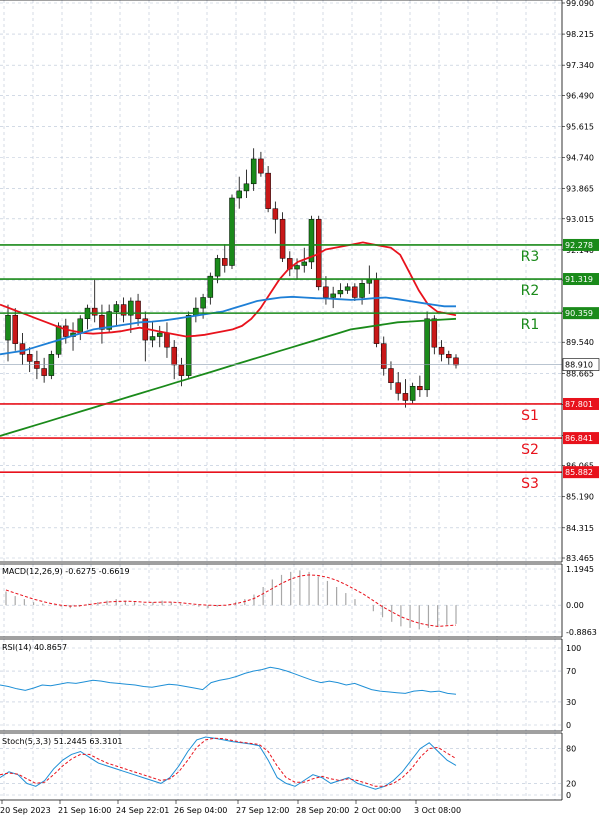 The height and width of the screenshot is (828, 600). I want to click on level-price-tag-text: 87.801, so click(579, 404).